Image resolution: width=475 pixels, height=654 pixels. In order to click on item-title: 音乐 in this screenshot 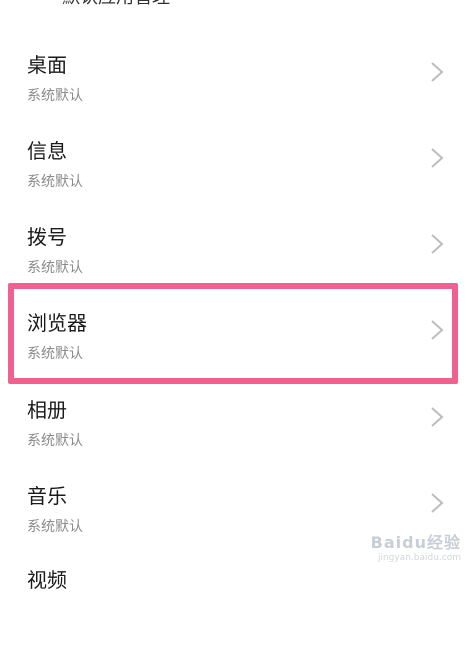, I will do `click(47, 496)`.